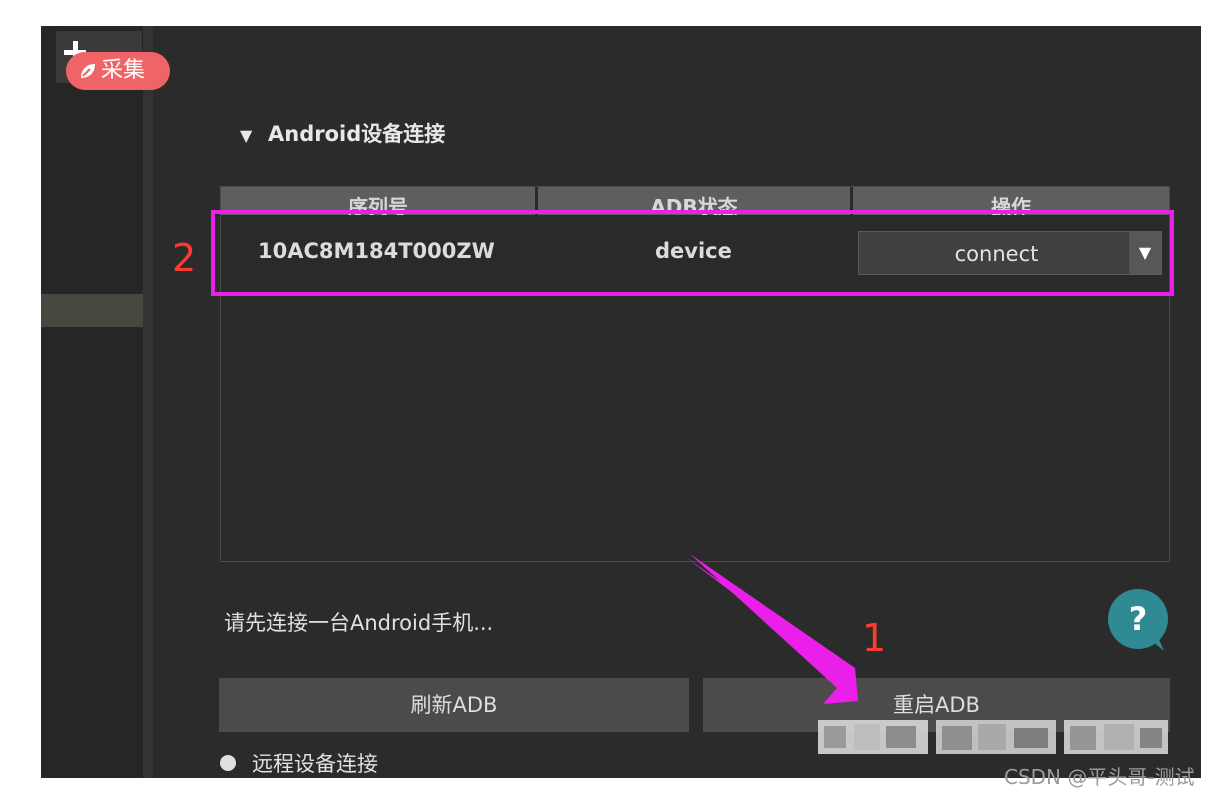  What do you see at coordinates (1099, 777) in the screenshot?
I see `watermark-text: CSDN @平头哥-测试` at bounding box center [1099, 777].